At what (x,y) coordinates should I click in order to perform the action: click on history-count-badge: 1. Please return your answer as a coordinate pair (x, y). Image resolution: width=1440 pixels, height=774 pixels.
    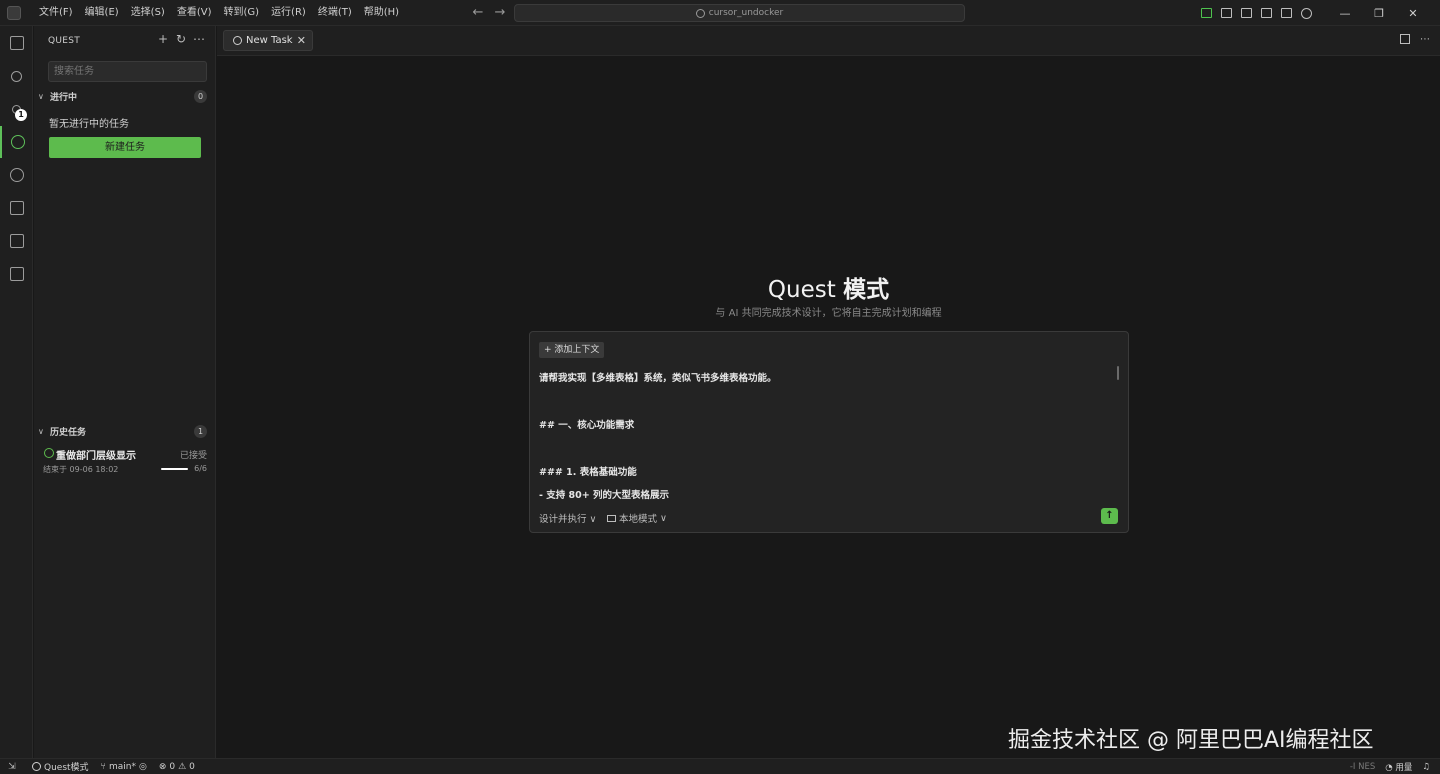
    Looking at the image, I should click on (200, 431).